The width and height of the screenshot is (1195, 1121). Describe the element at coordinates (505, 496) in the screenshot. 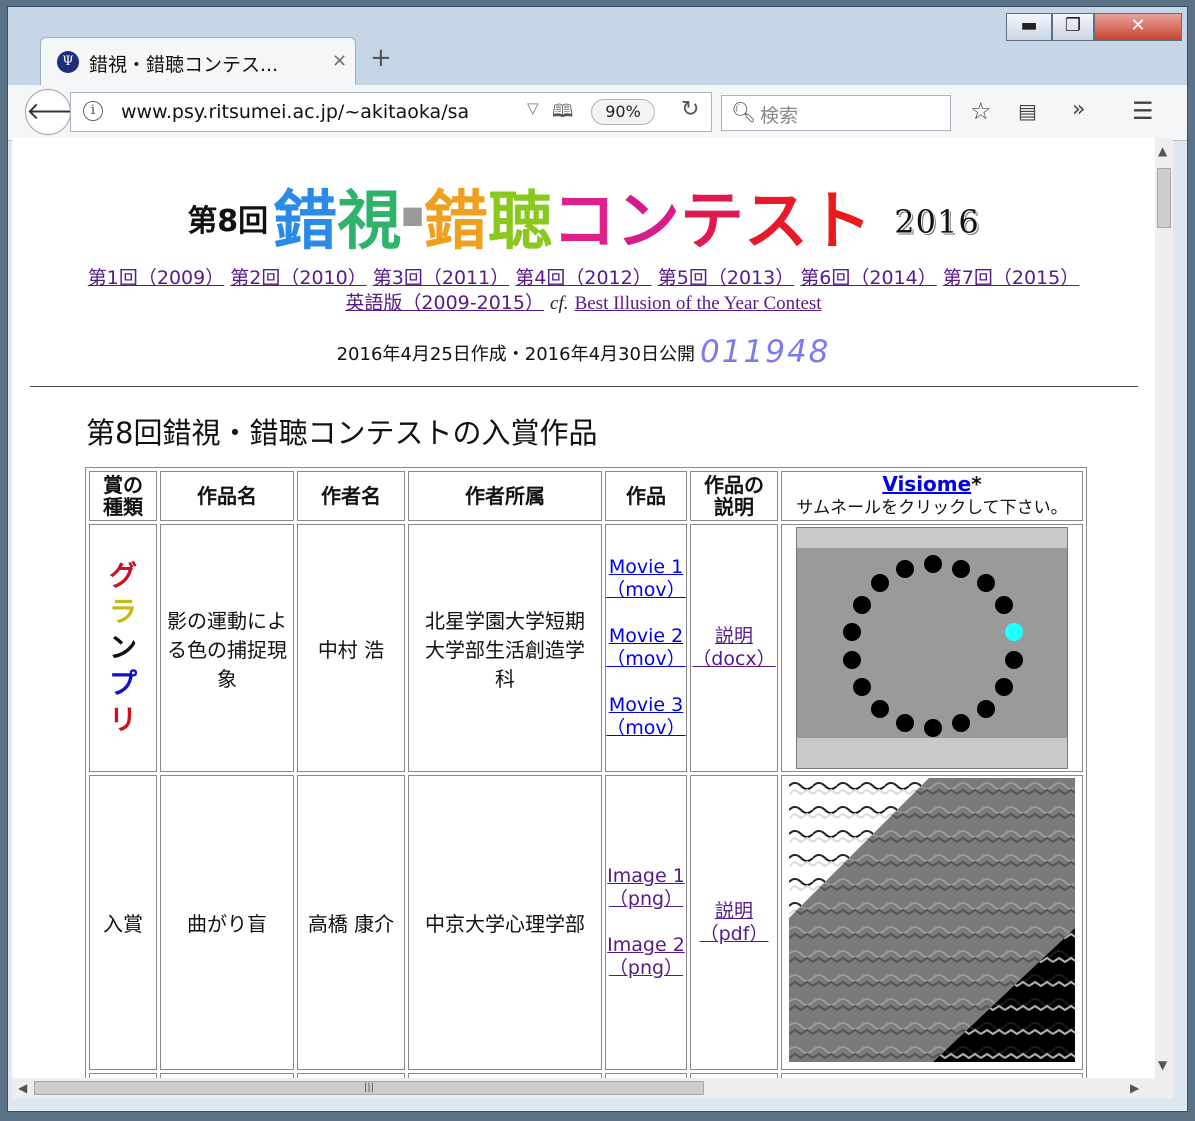

I see `header-affiliation: 作者所属` at that location.